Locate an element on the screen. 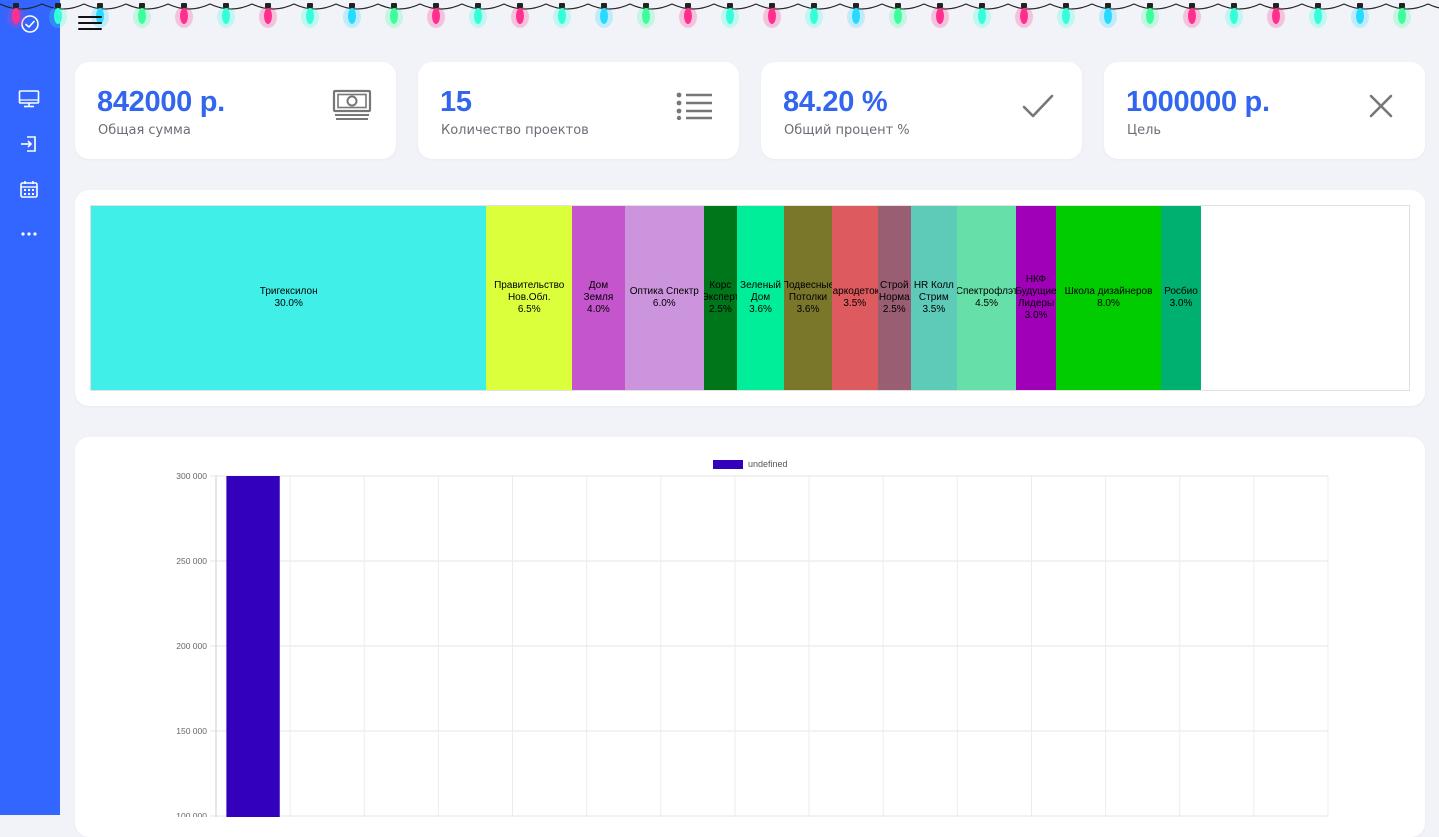 This screenshot has height=837, width=1439. close-icon is located at coordinates (1381, 106).